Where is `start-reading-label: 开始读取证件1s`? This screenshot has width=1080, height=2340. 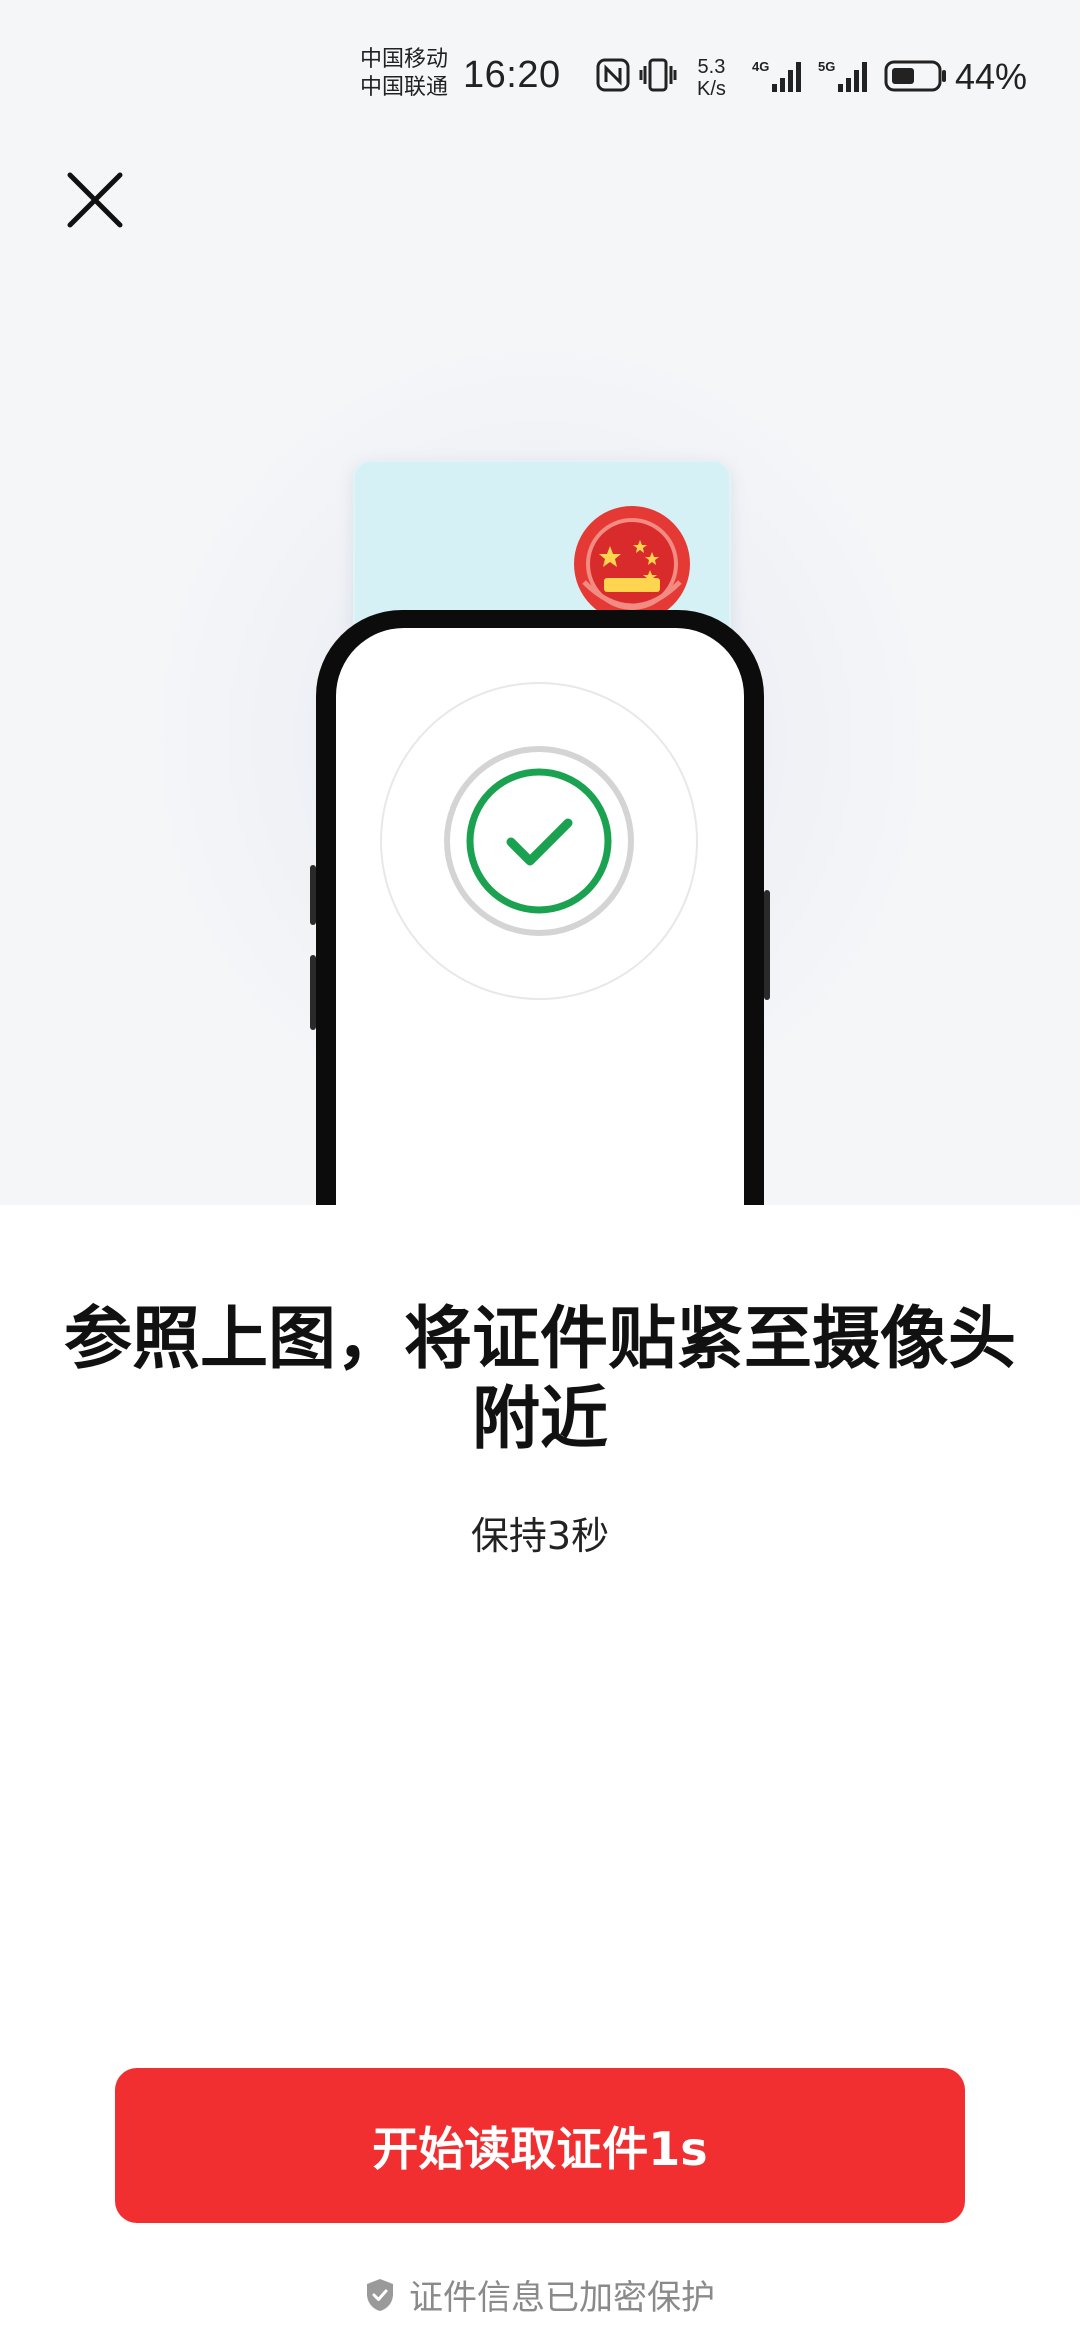
start-reading-label: 开始读取证件1s is located at coordinates (540, 2148).